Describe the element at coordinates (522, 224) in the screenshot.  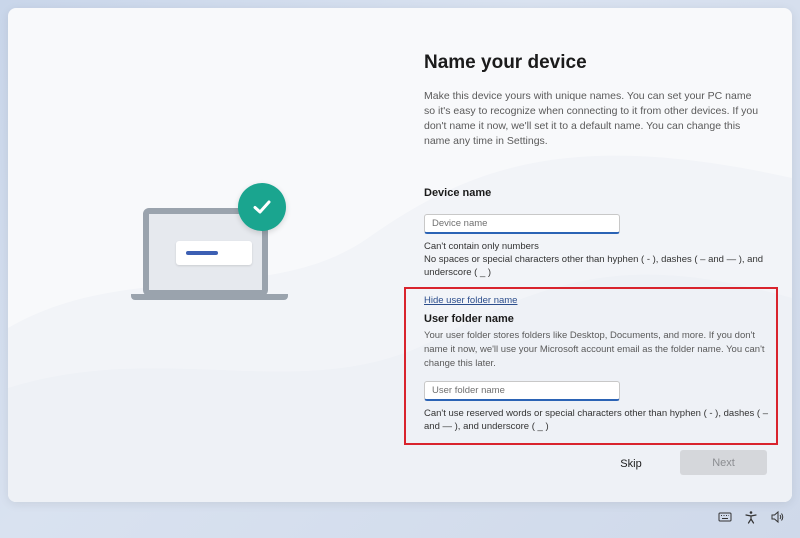
I see `device-name-input` at that location.